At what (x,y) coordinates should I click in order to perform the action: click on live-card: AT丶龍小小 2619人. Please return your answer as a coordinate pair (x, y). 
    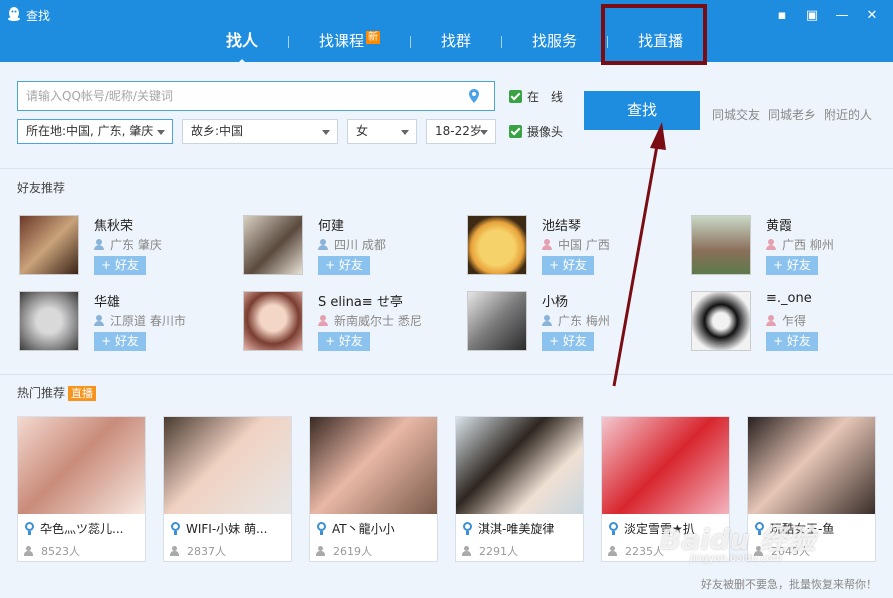
    Looking at the image, I should click on (373, 489).